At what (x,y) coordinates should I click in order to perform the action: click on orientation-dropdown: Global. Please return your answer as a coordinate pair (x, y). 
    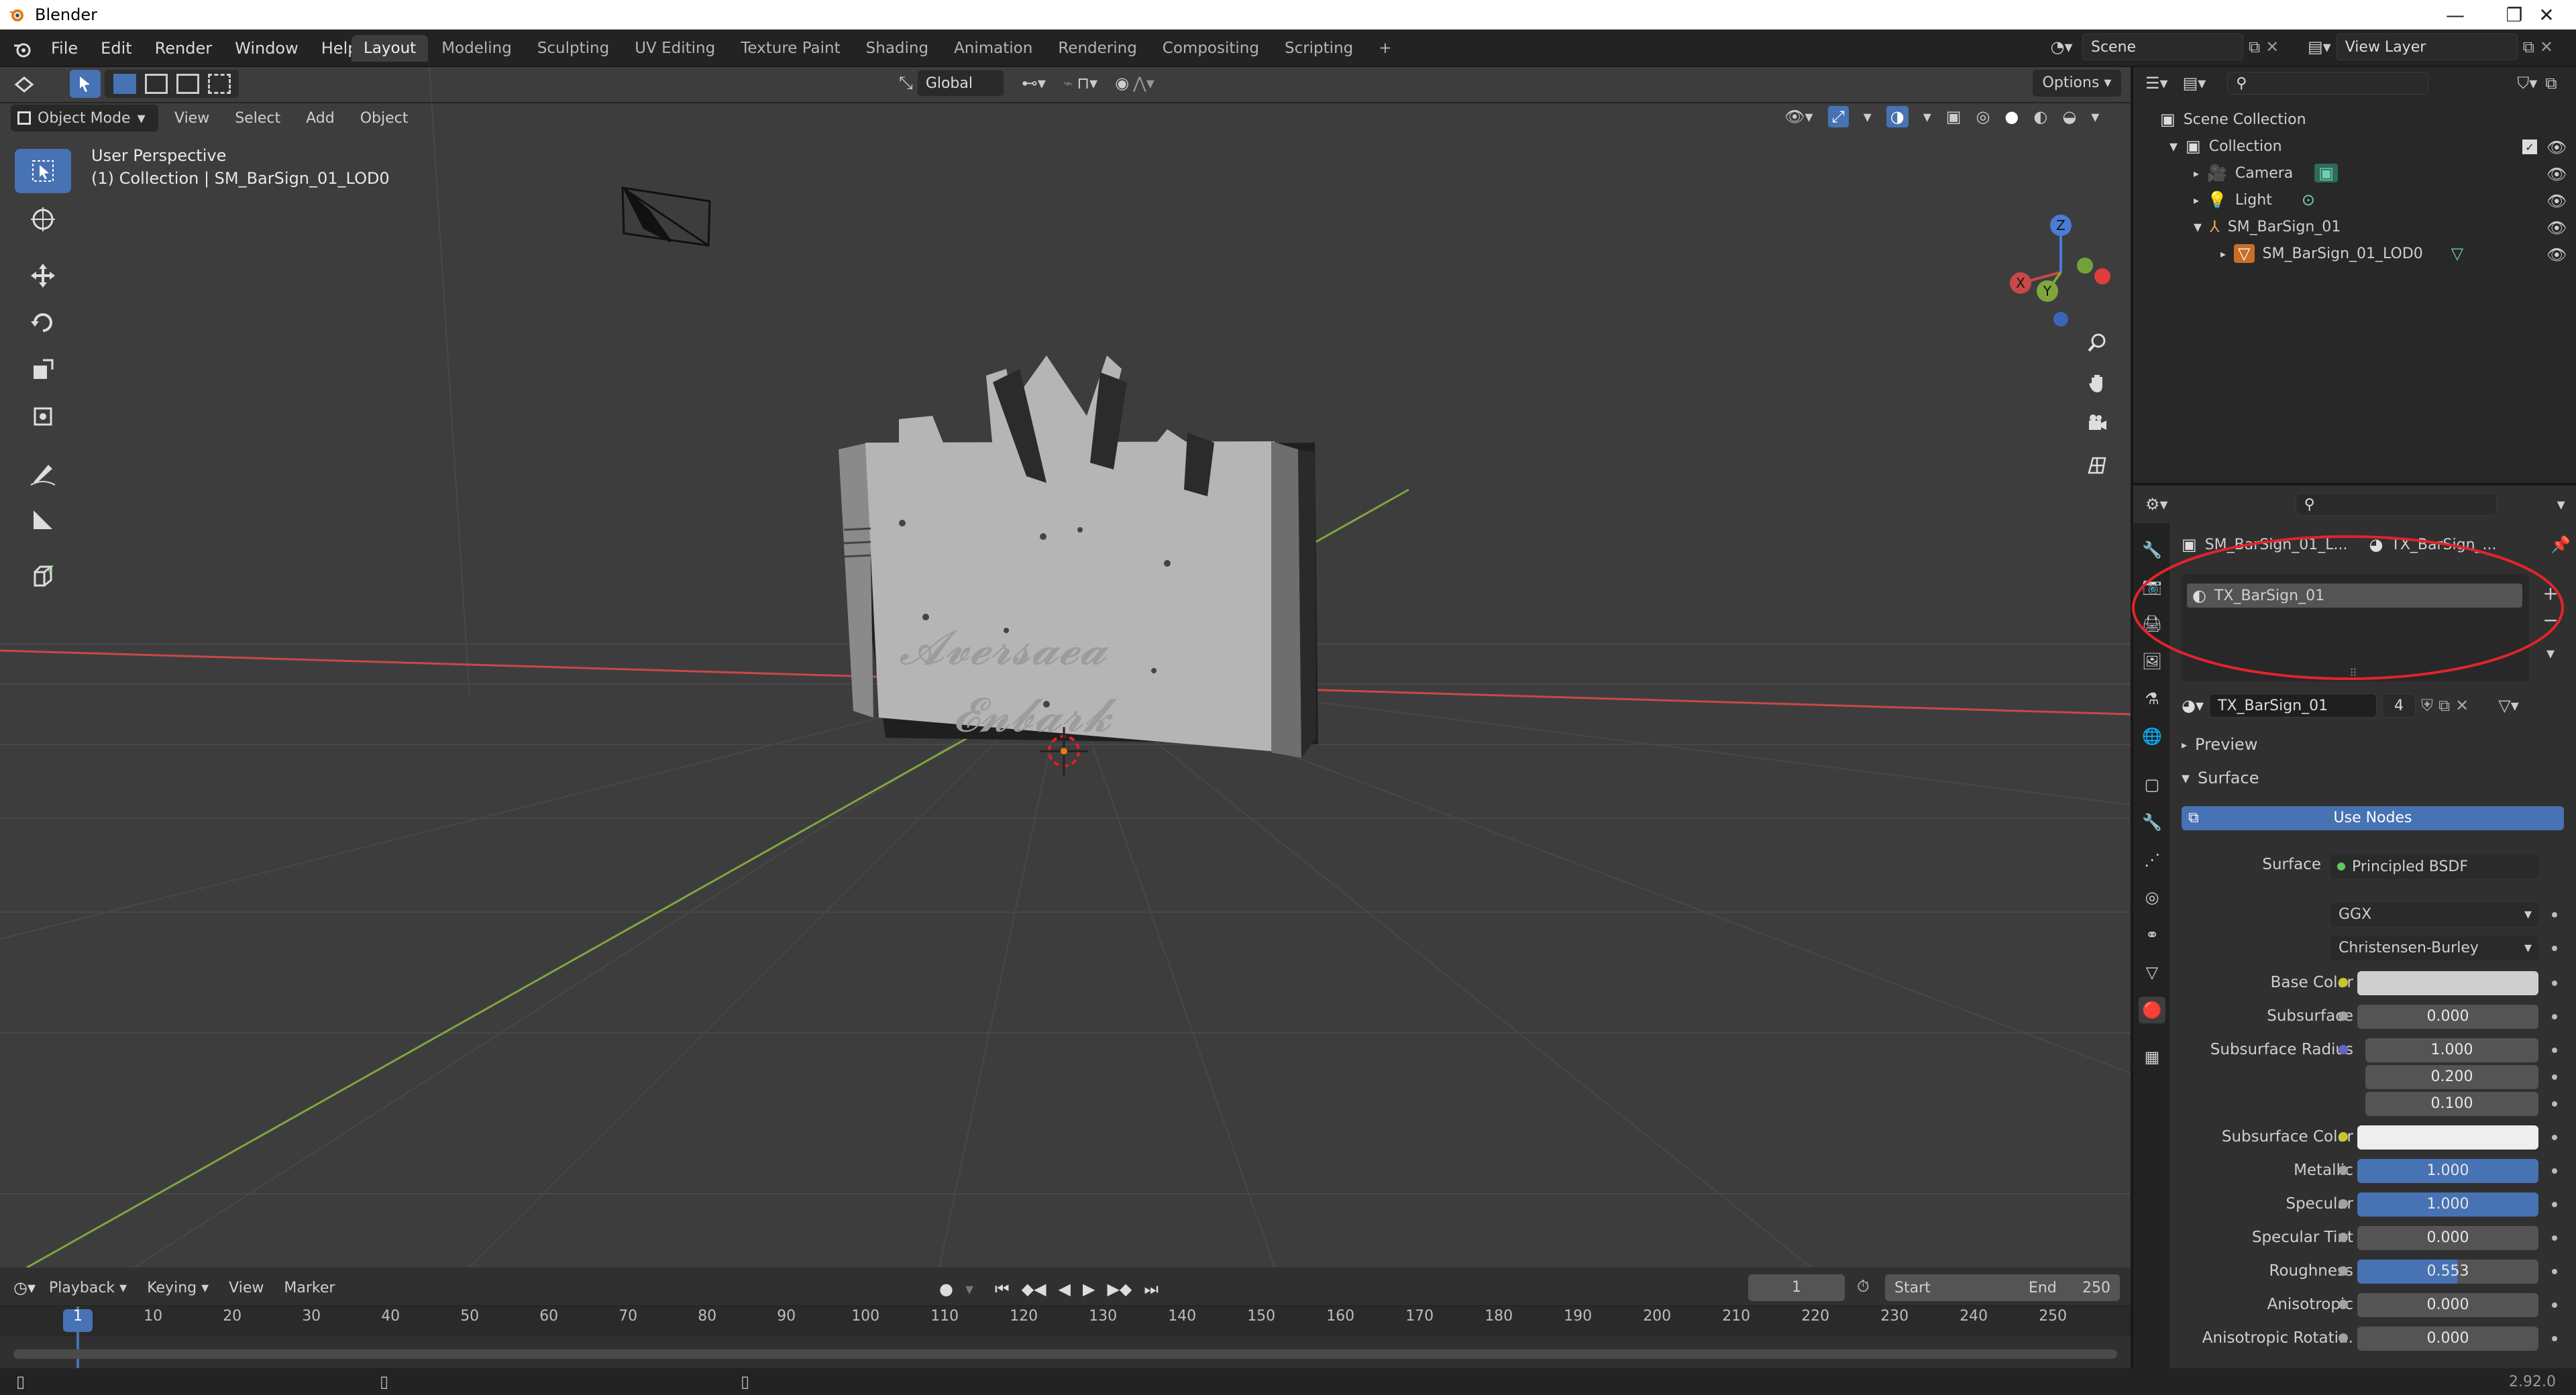
    Looking at the image, I should click on (960, 83).